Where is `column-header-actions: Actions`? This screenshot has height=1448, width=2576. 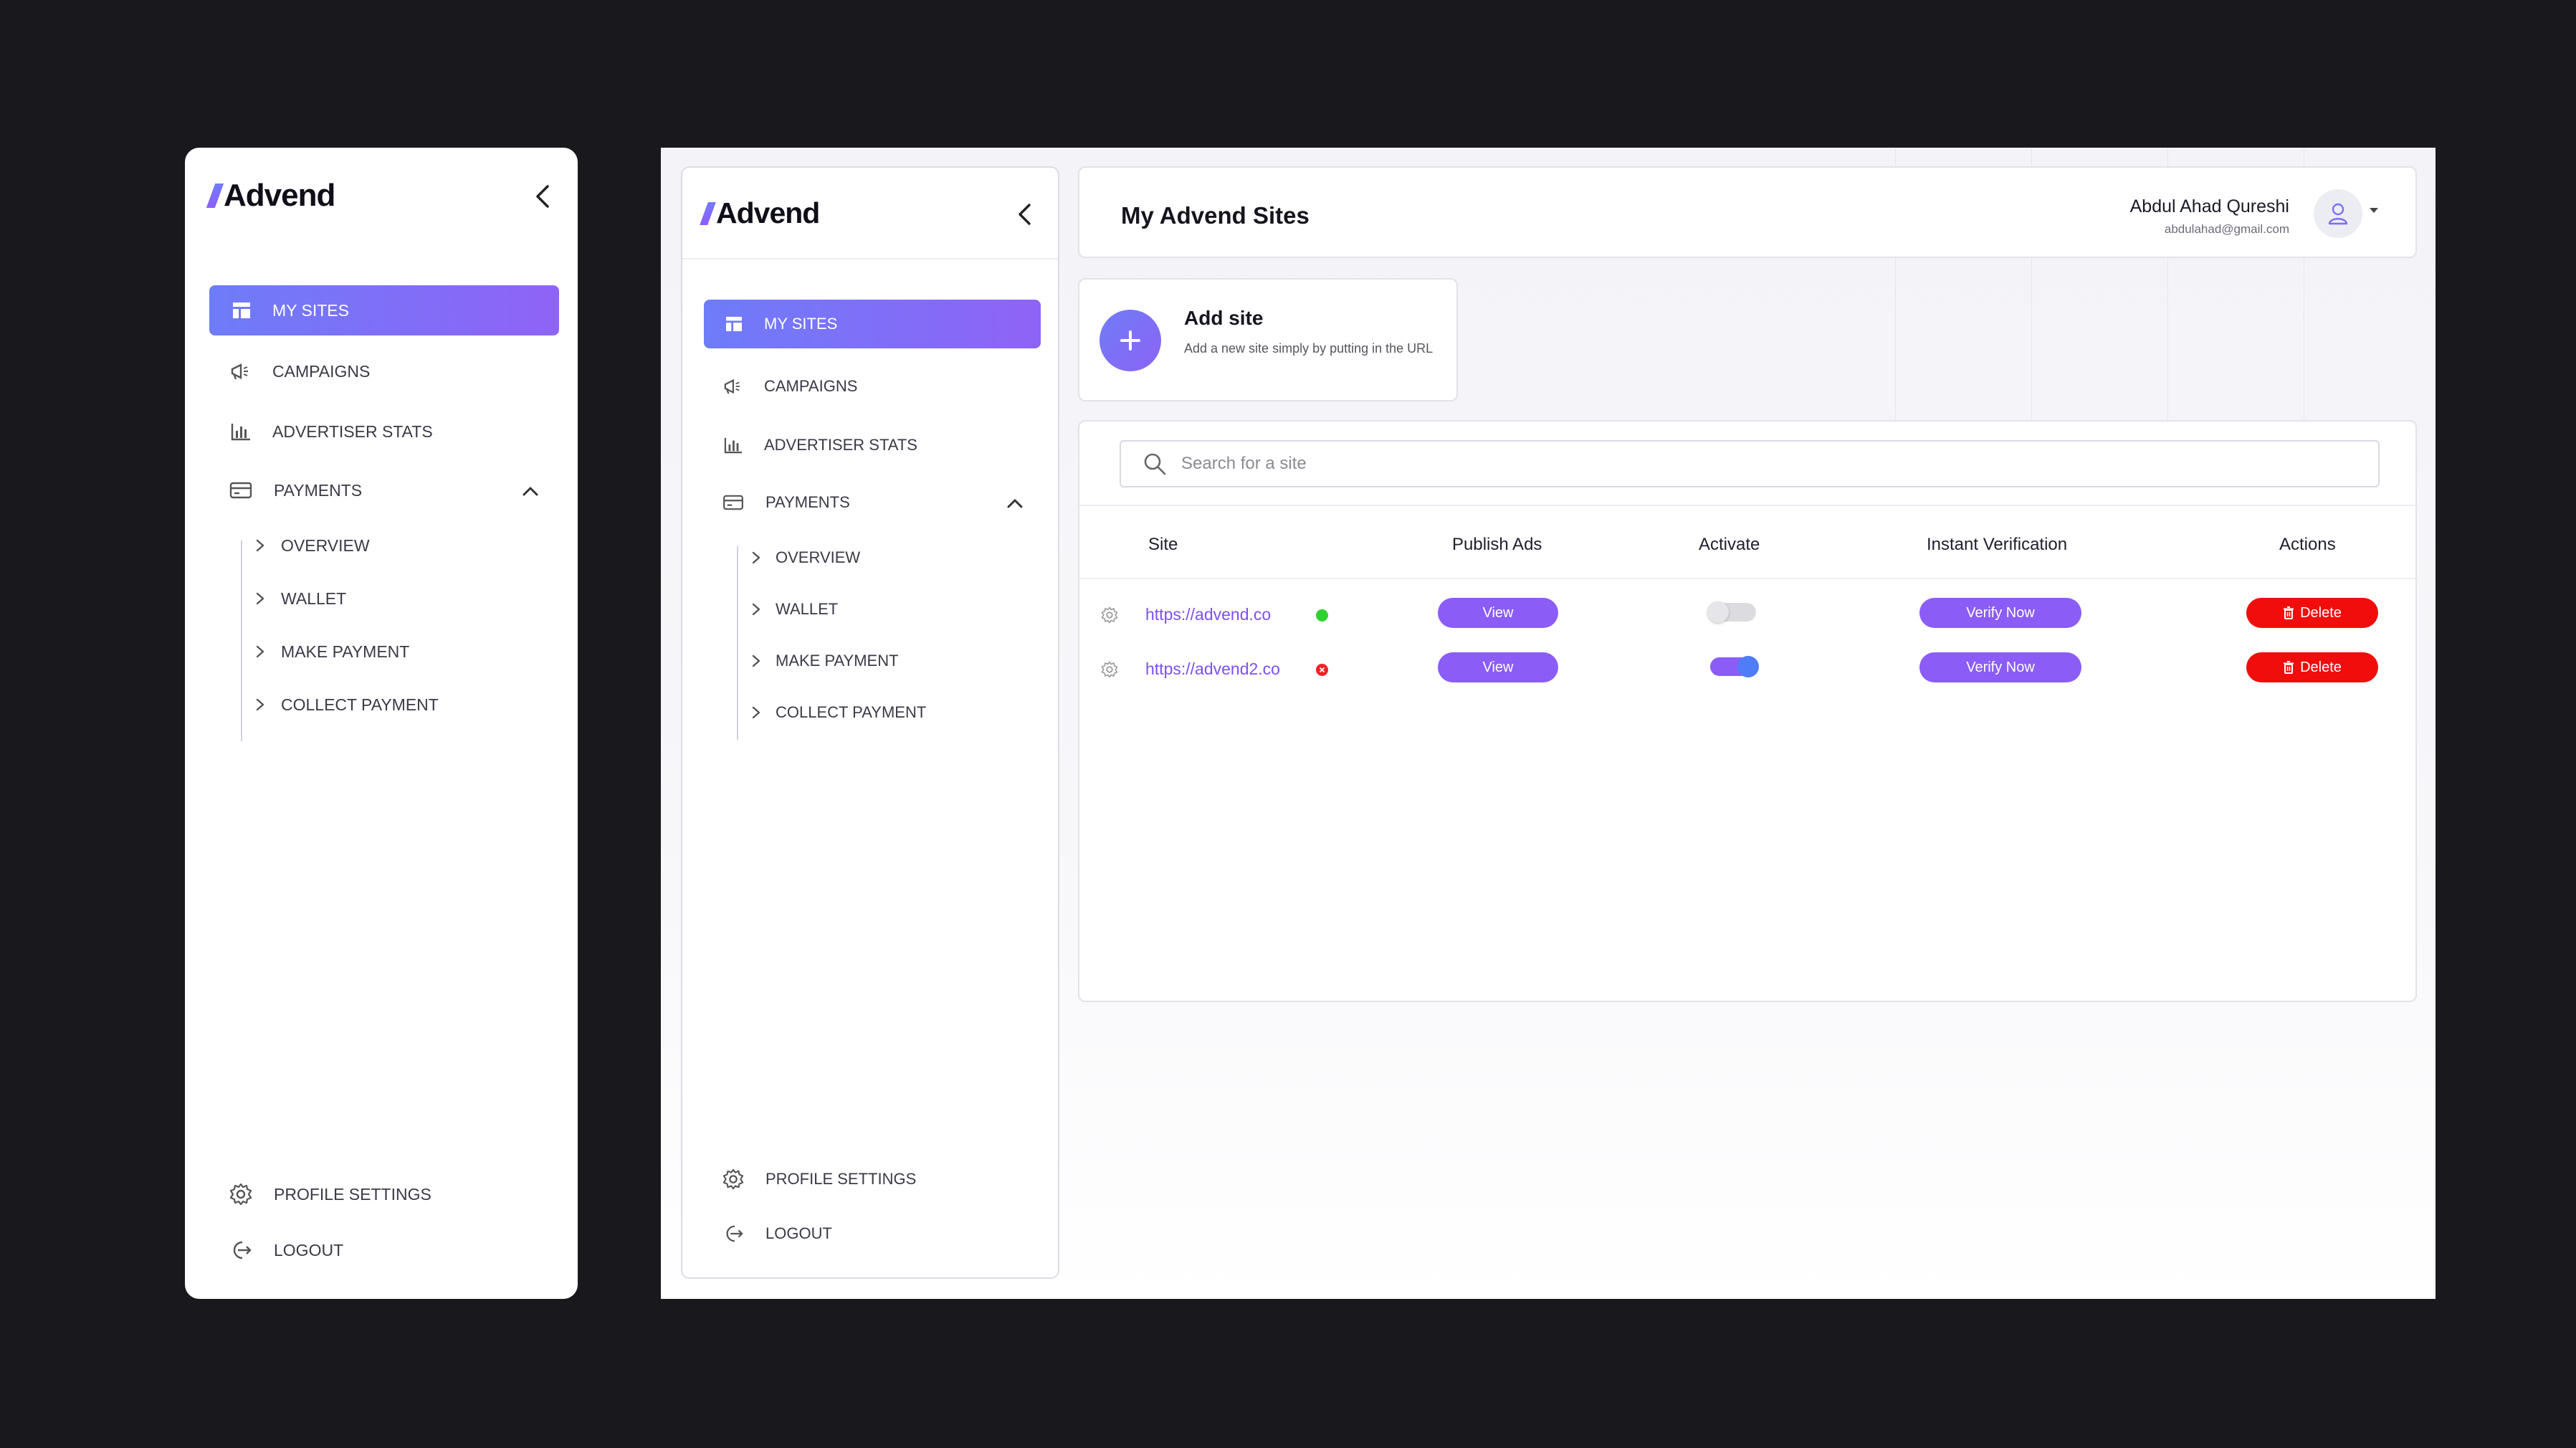 column-header-actions: Actions is located at coordinates (2307, 544).